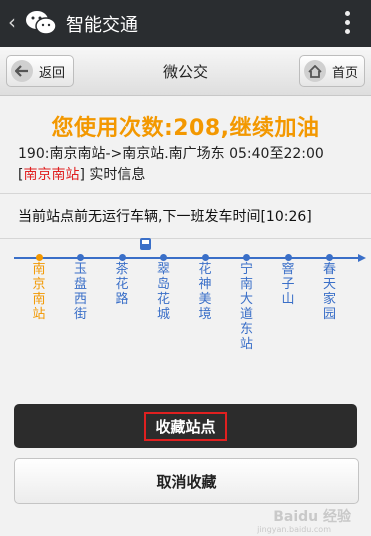  Describe the element at coordinates (185, 23) in the screenshot. I see `top-bar: ‹ 智能交通` at that location.